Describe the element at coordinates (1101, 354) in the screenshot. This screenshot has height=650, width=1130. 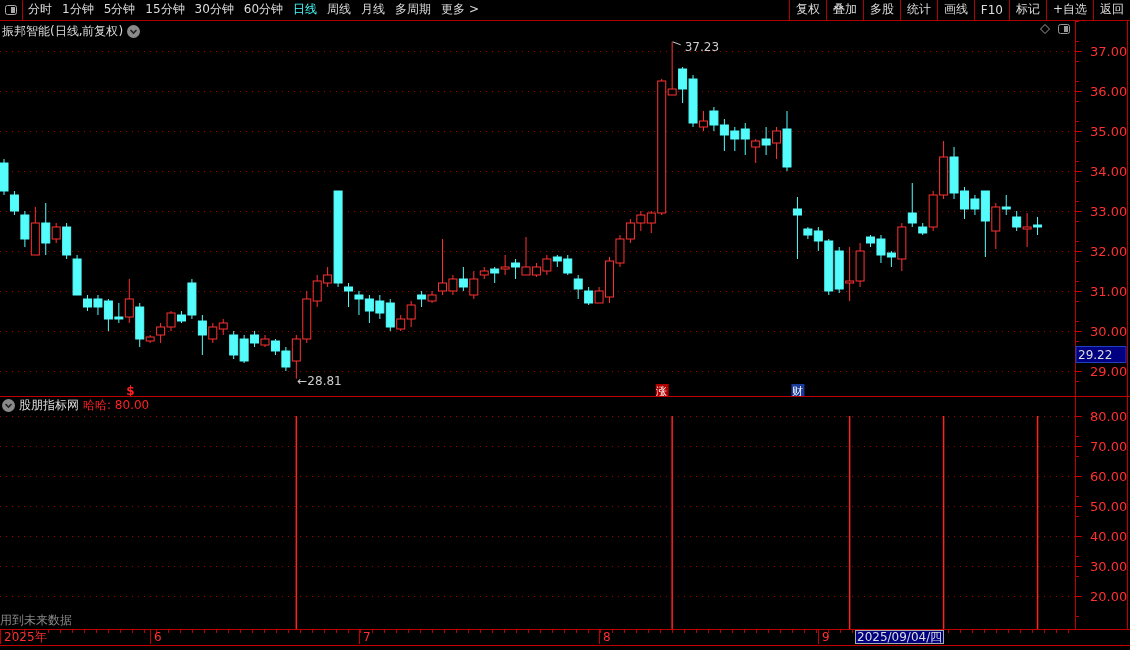
I see `cursor-price-tag: 29.22` at that location.